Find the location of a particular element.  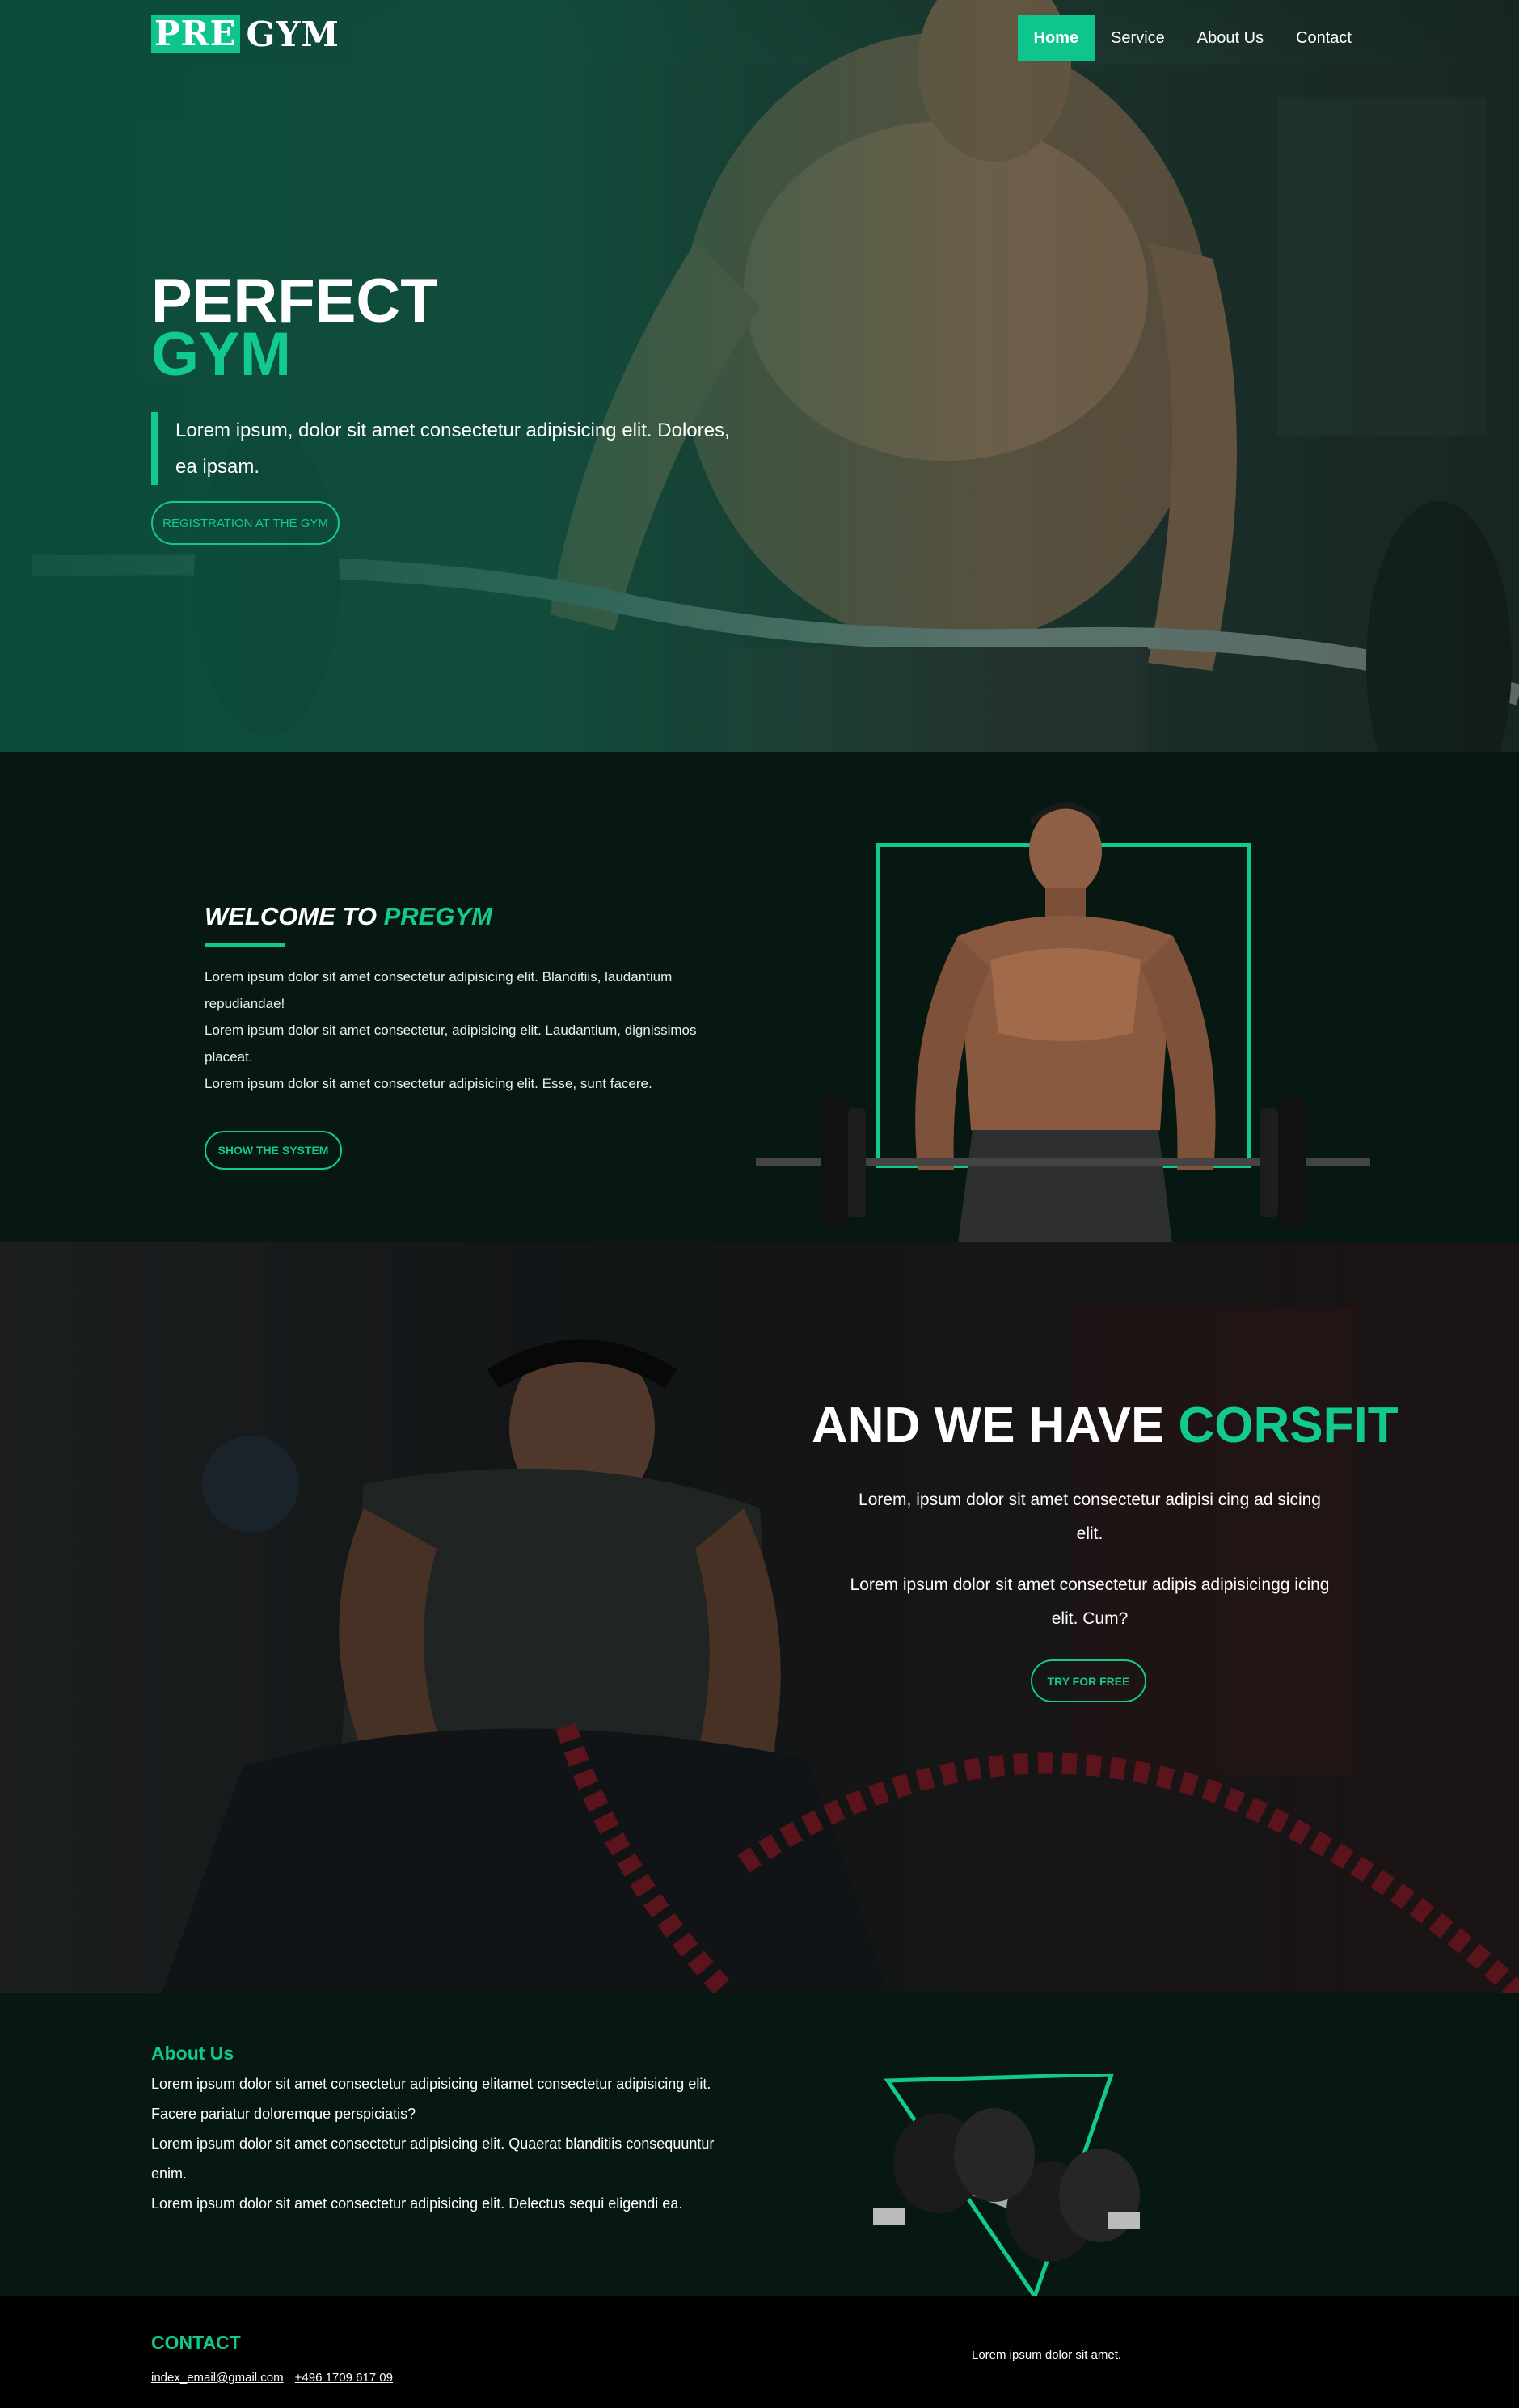

contact-links: index_email@gmail.com +496 1709 617 09 is located at coordinates (272, 2378).